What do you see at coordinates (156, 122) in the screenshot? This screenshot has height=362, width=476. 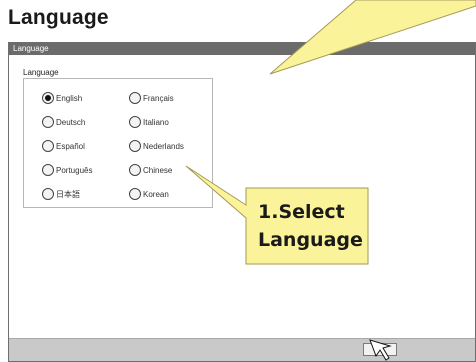 I see `radio-label-italiano: Italiano` at bounding box center [156, 122].